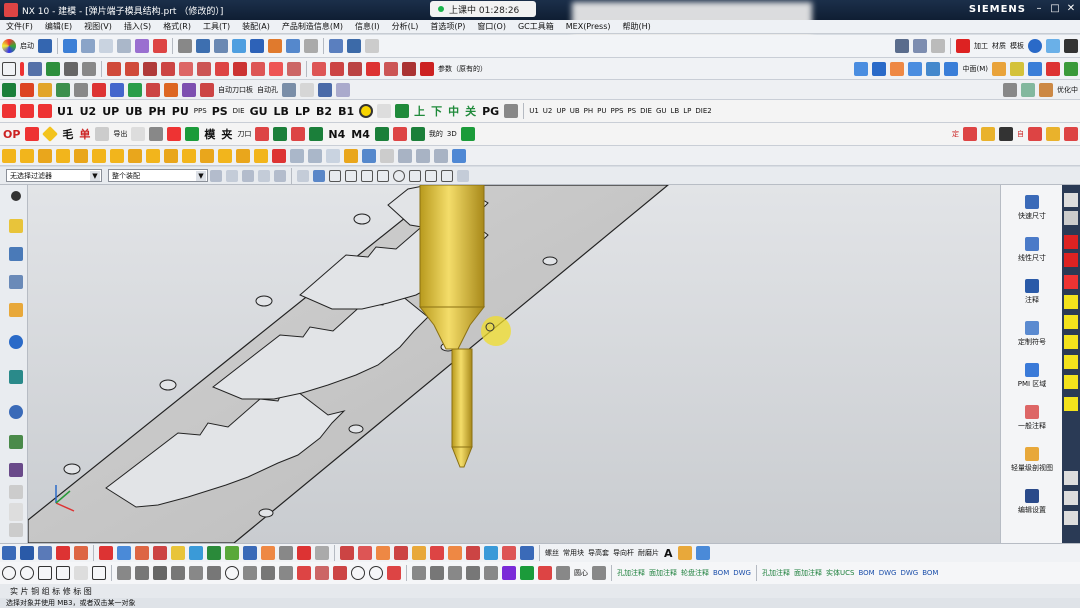 The width and height of the screenshot is (1080, 608). What do you see at coordinates (189, 89) in the screenshot?
I see `relief-design-icon` at bounding box center [189, 89].